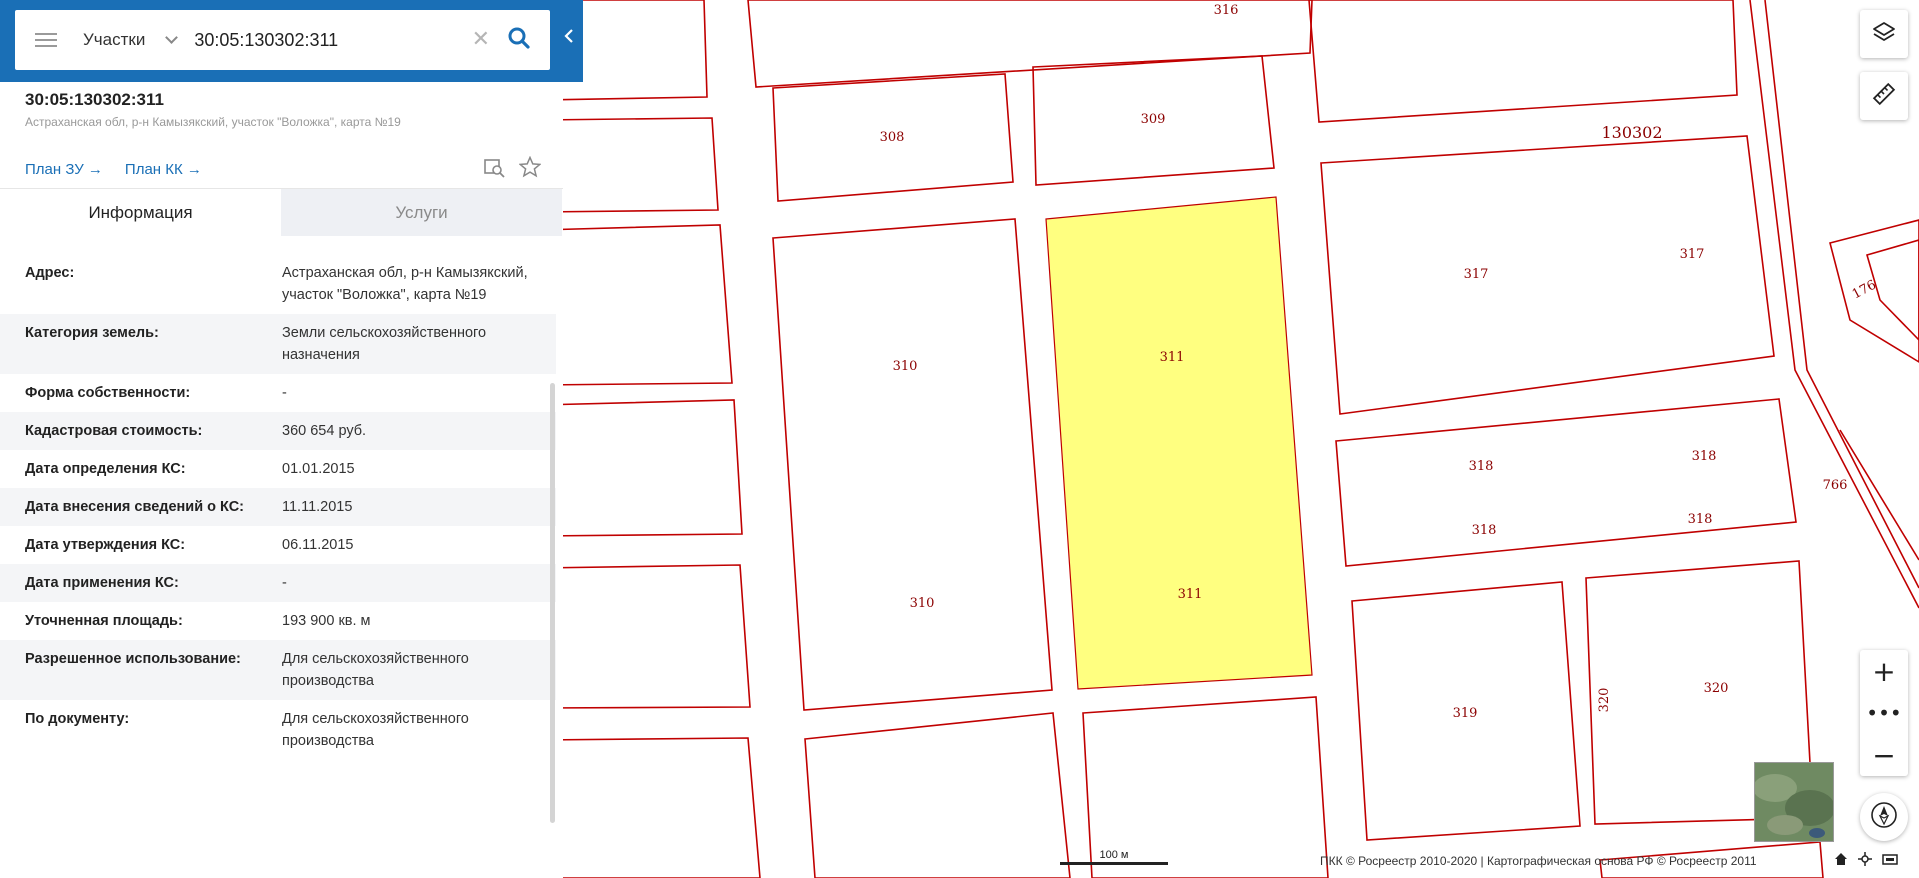 The height and width of the screenshot is (878, 1919). I want to click on search-bar: Участки 30:05:130302:311 ✕, so click(291, 41).